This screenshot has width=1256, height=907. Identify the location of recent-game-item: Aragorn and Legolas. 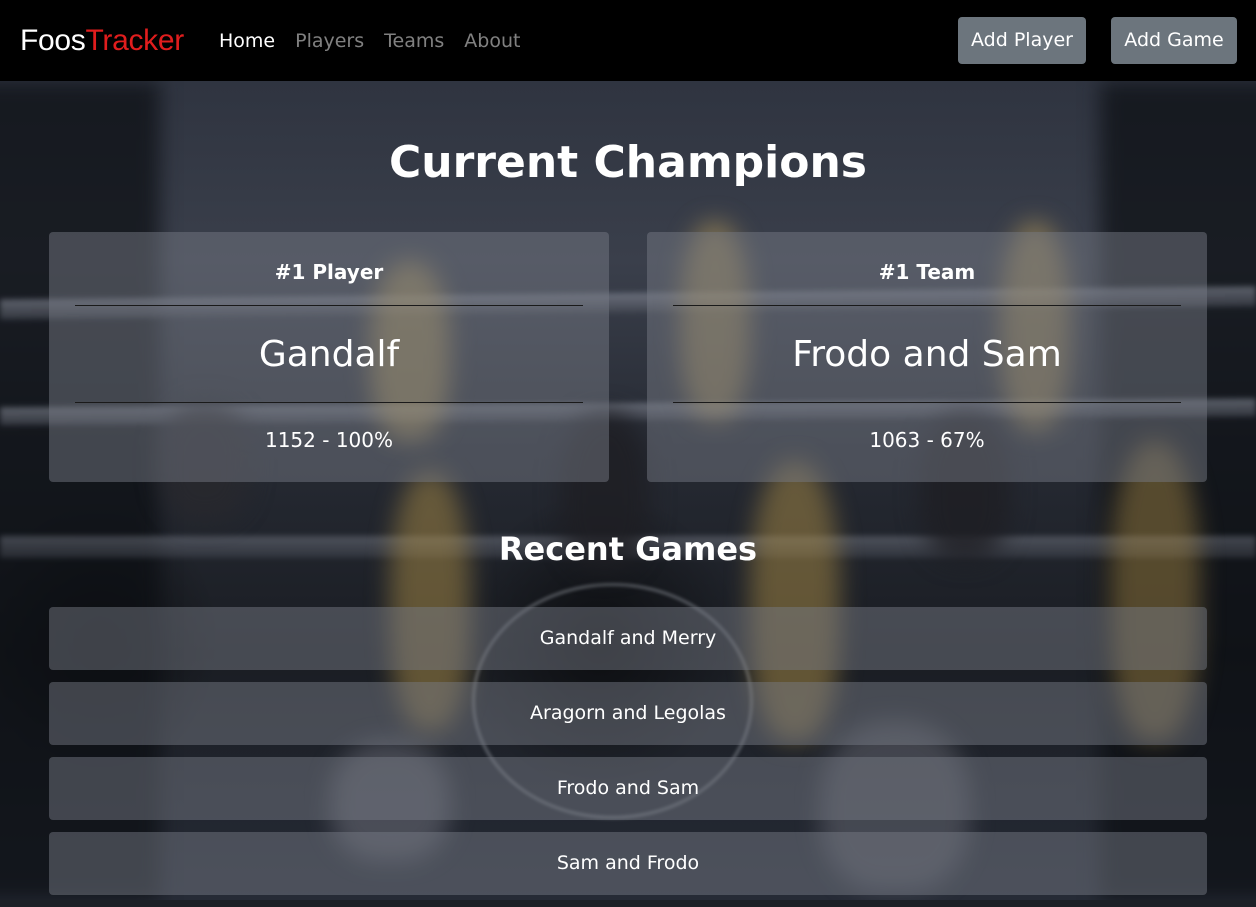
(628, 713).